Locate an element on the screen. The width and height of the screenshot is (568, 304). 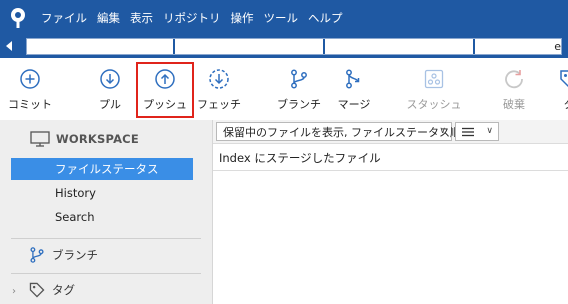
tab-overflow-text: e is located at coordinates (557, 46).